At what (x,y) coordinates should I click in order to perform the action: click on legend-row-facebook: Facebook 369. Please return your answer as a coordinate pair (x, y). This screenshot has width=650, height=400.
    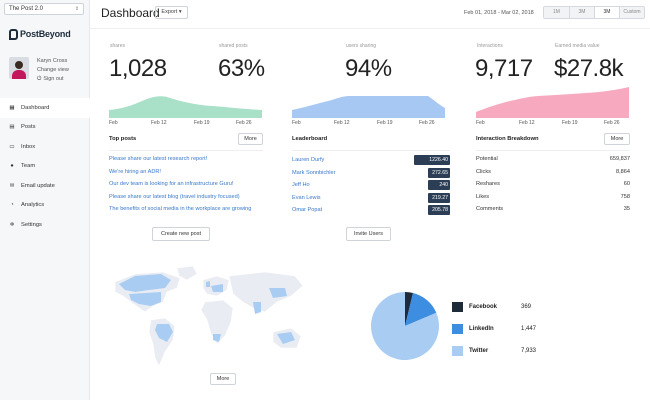
    Looking at the image, I should click on (494, 307).